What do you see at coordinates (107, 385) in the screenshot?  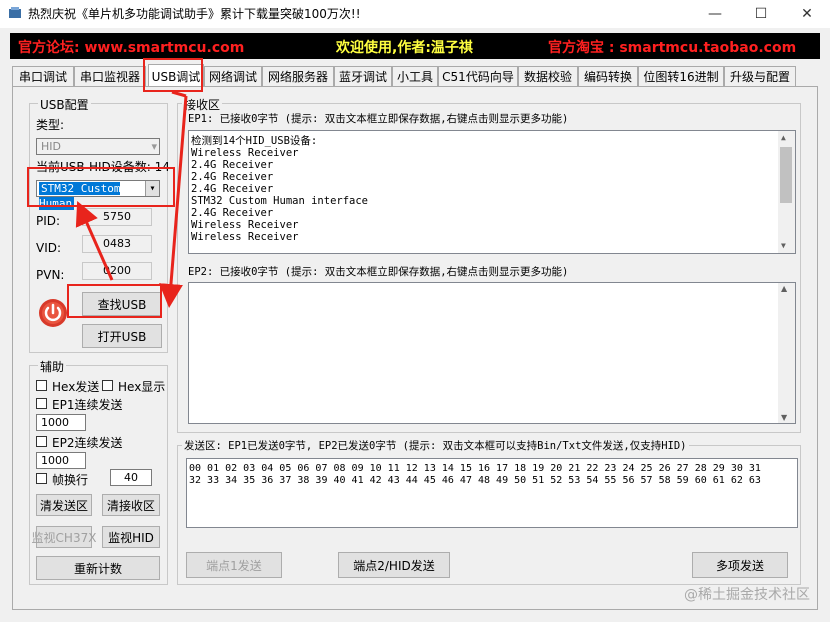 I see `hex-display-checkbox` at bounding box center [107, 385].